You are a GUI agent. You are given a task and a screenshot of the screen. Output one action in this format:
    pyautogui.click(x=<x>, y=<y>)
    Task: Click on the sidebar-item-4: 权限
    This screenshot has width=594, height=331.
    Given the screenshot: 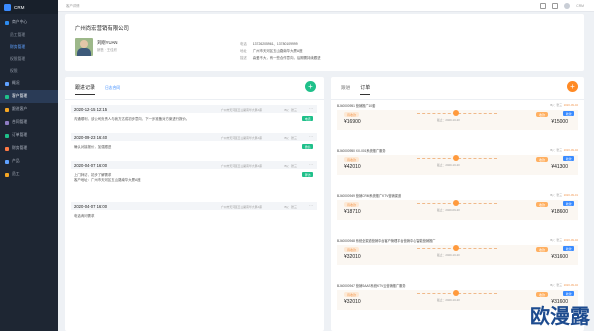 What is the action you would take?
    pyautogui.click(x=29, y=71)
    